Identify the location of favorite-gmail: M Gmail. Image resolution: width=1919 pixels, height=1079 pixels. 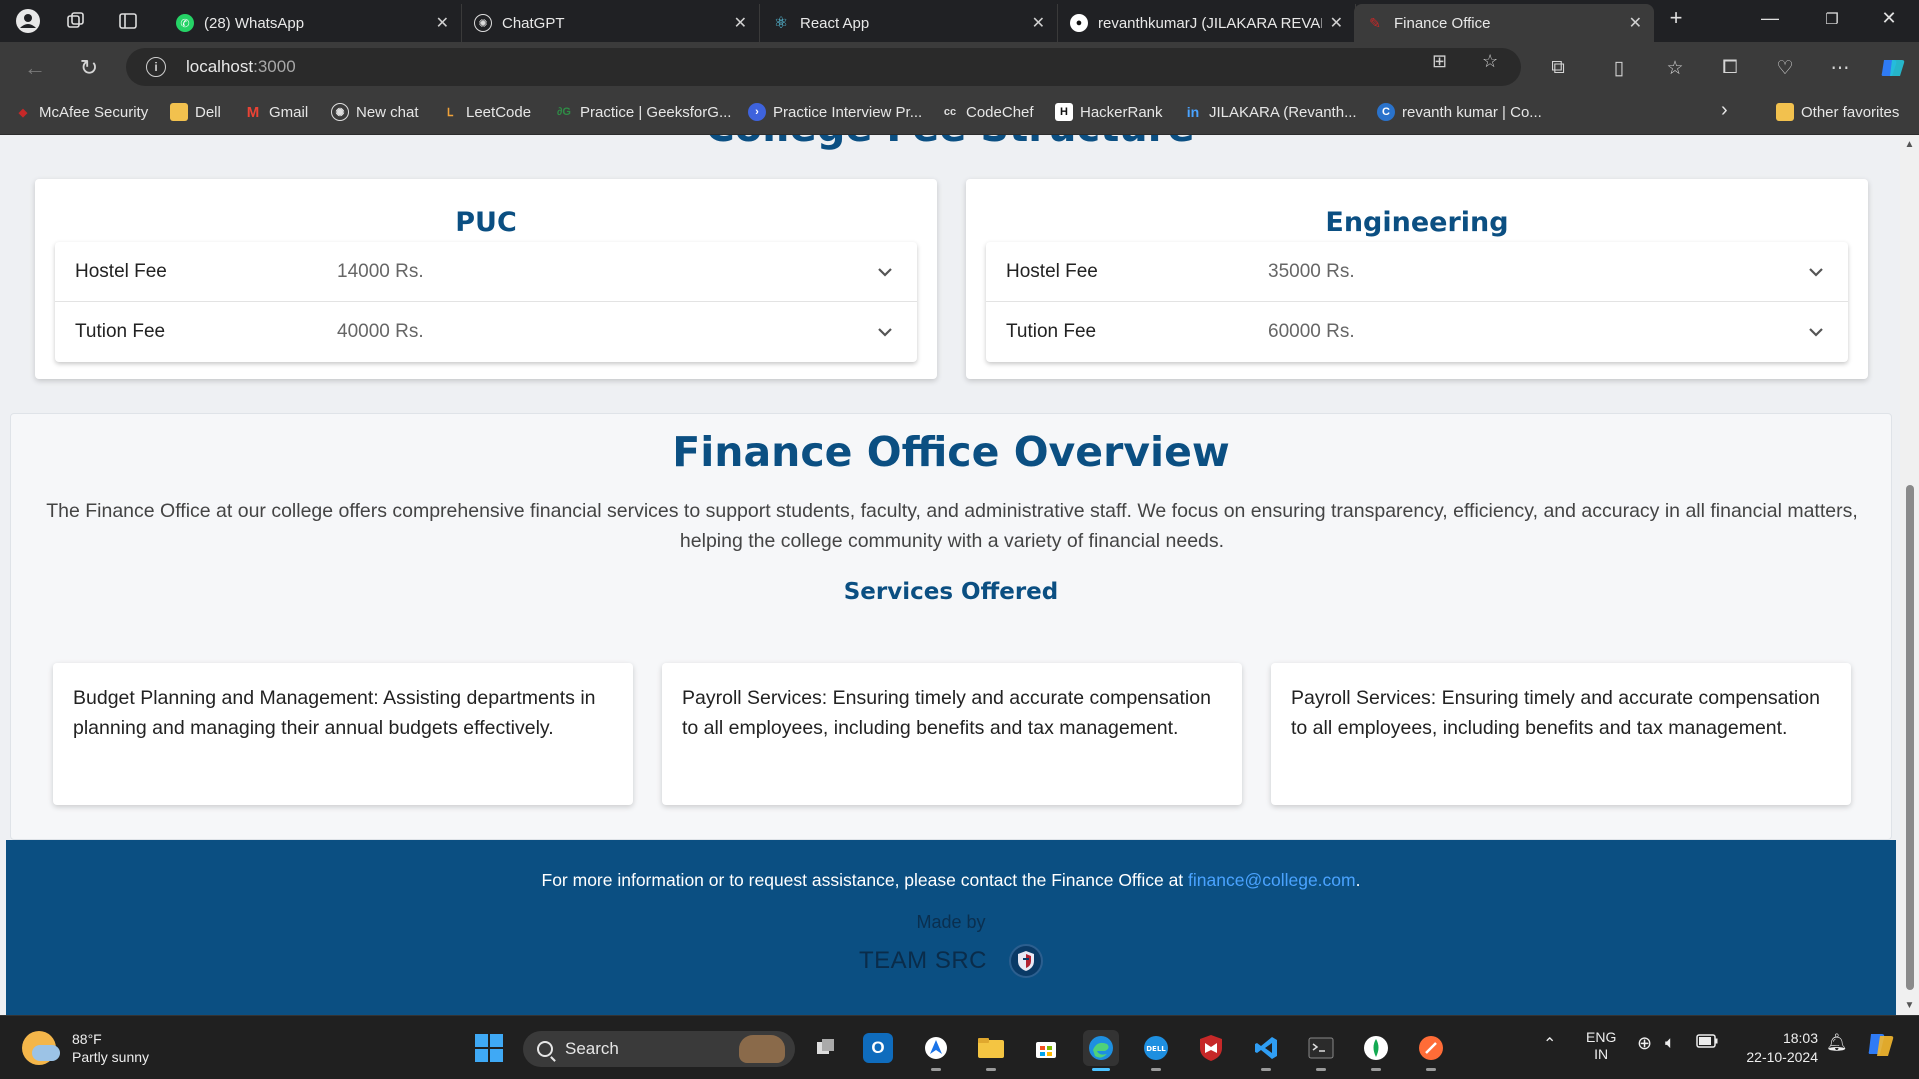
(276, 112).